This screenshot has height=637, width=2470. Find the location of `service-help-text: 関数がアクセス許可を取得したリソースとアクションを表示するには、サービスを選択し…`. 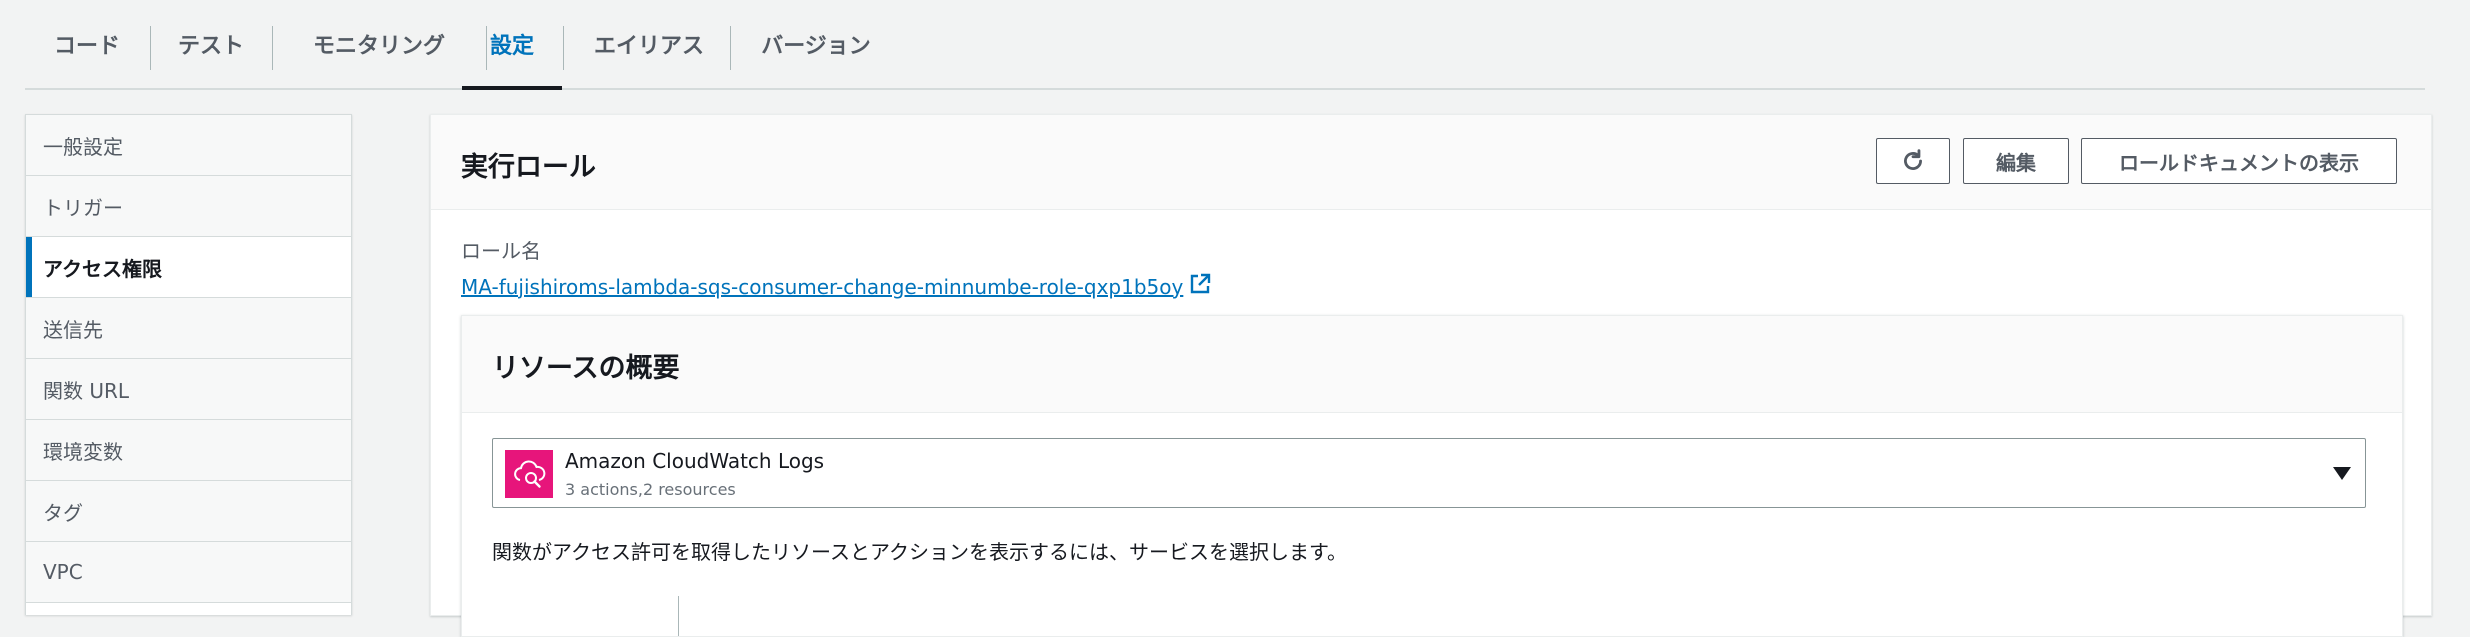

service-help-text: 関数がアクセス許可を取得したリソースとアクションを表示するには、サービスを選択し… is located at coordinates (919, 552).